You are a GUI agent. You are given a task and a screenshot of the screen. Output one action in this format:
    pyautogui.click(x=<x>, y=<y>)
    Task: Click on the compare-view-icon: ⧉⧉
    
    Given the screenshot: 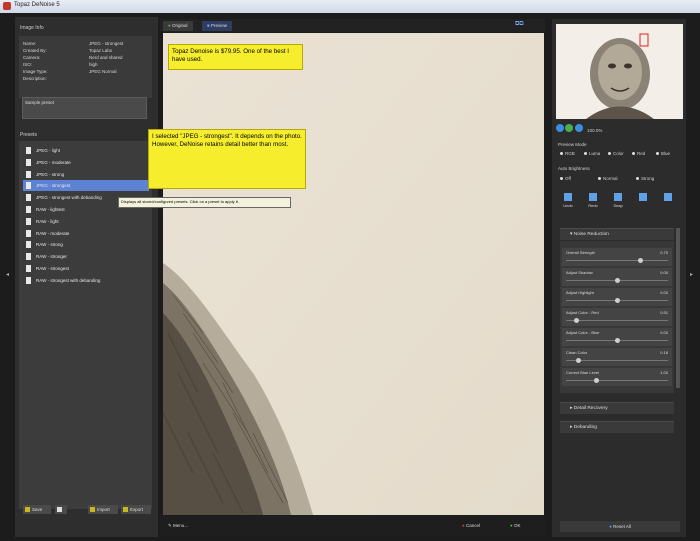 What is the action you would take?
    pyautogui.click(x=528, y=25)
    